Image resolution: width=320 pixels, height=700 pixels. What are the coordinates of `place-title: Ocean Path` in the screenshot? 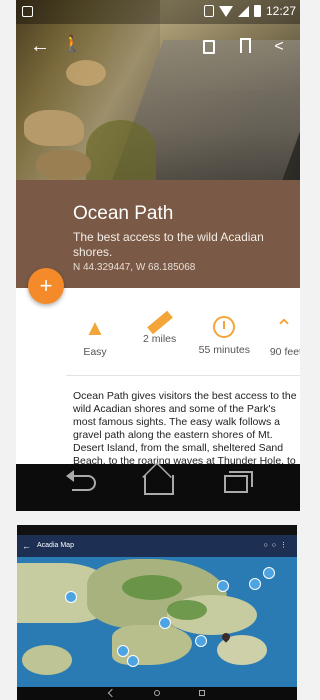 It's located at (123, 213).